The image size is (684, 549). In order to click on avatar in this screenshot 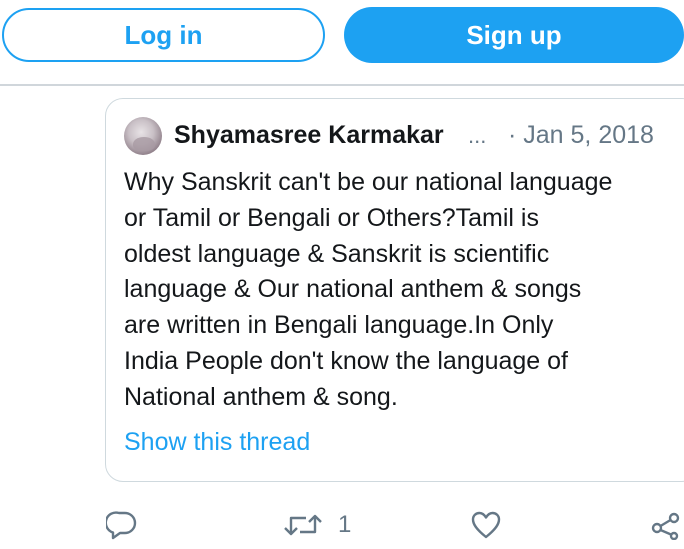, I will do `click(143, 136)`.